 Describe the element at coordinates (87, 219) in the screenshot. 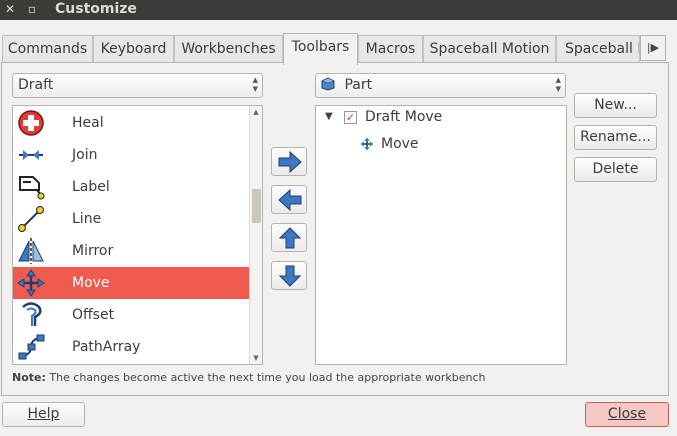

I see `list-item-label: Line` at that location.